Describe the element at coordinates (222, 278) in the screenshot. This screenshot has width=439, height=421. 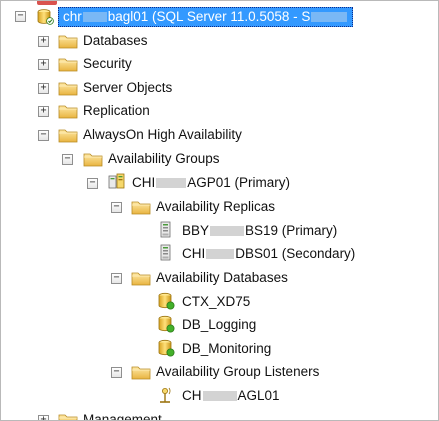
I see `availability-databases-label: Availability Databases` at that location.